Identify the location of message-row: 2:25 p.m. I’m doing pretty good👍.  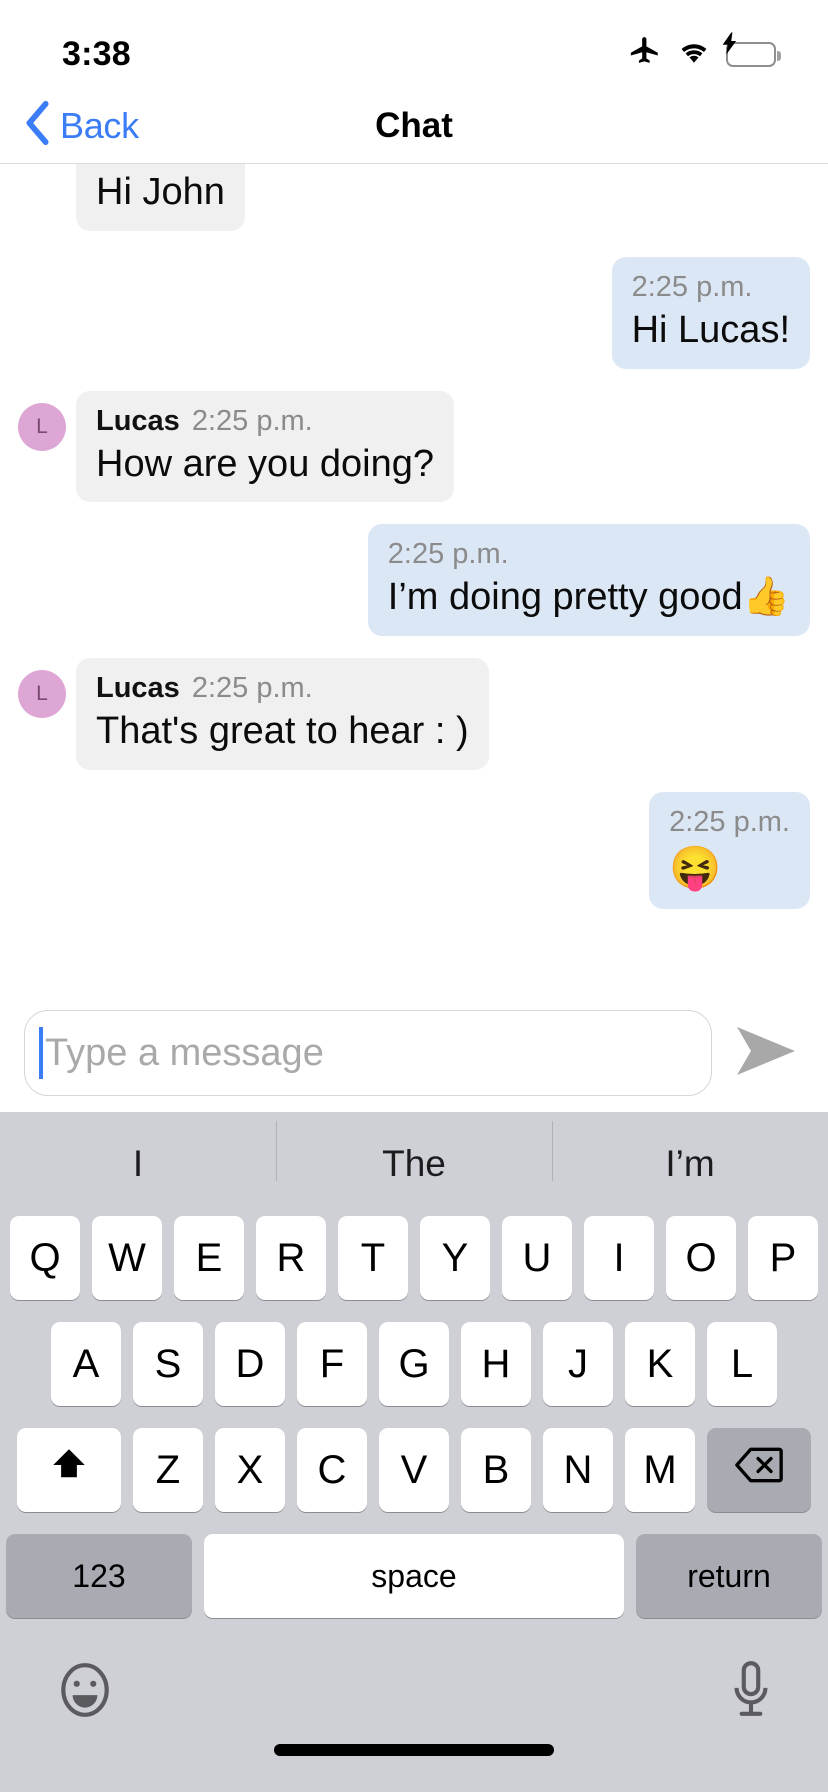
(414, 580).